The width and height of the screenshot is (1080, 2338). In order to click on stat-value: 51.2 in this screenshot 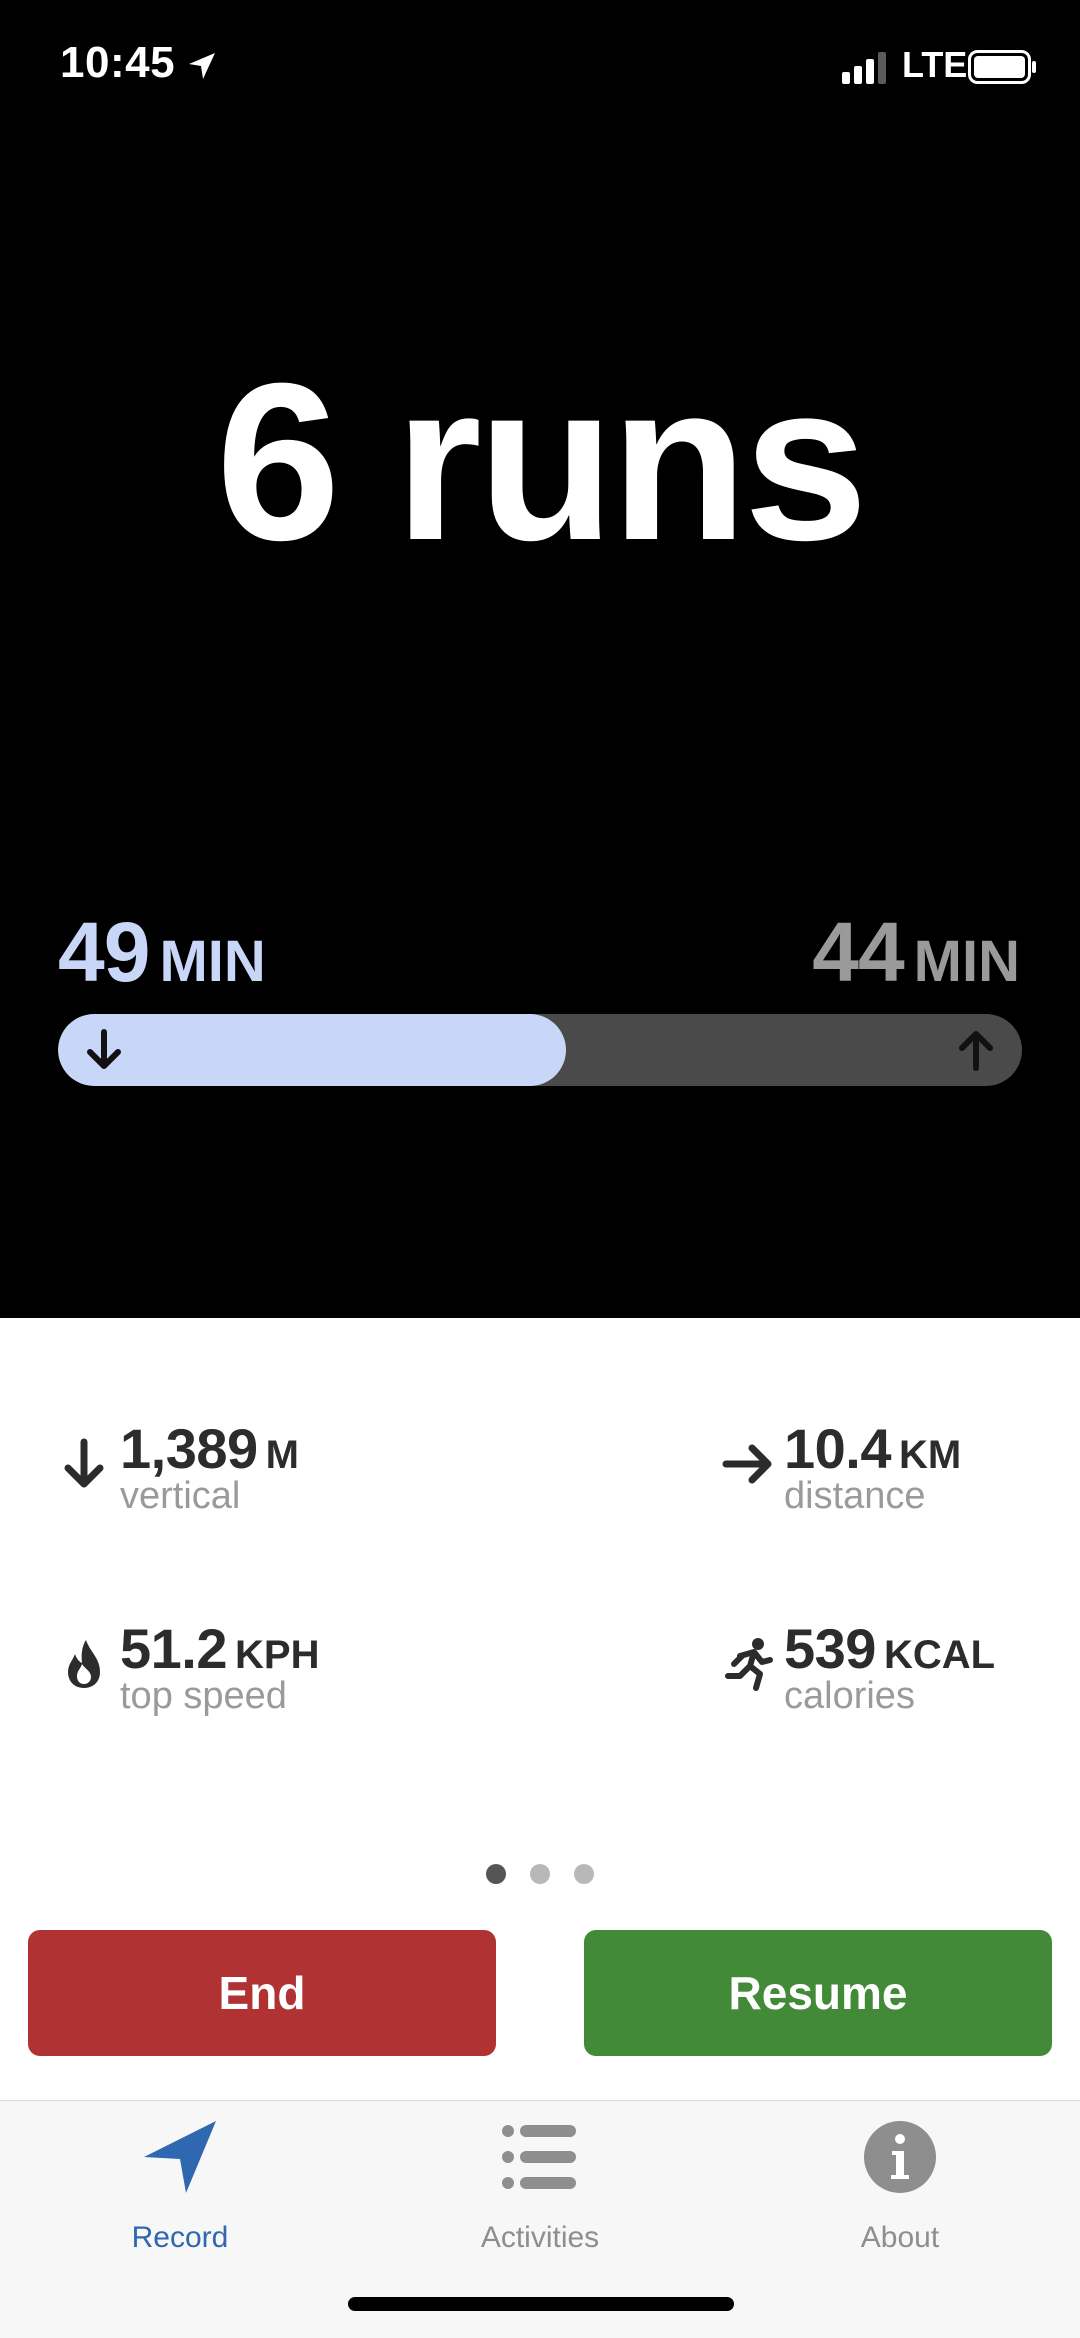, I will do `click(174, 1648)`.